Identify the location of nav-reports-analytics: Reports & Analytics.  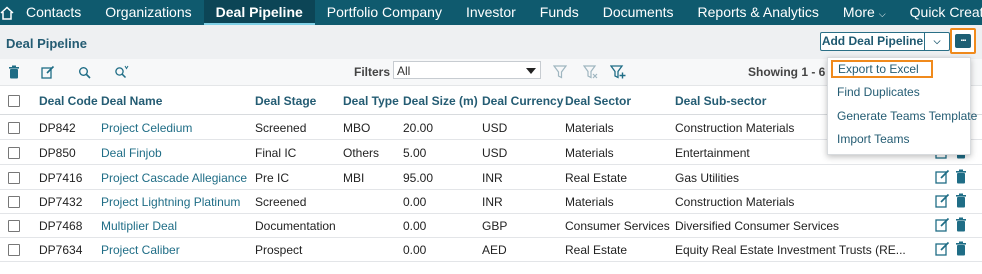
(758, 12).